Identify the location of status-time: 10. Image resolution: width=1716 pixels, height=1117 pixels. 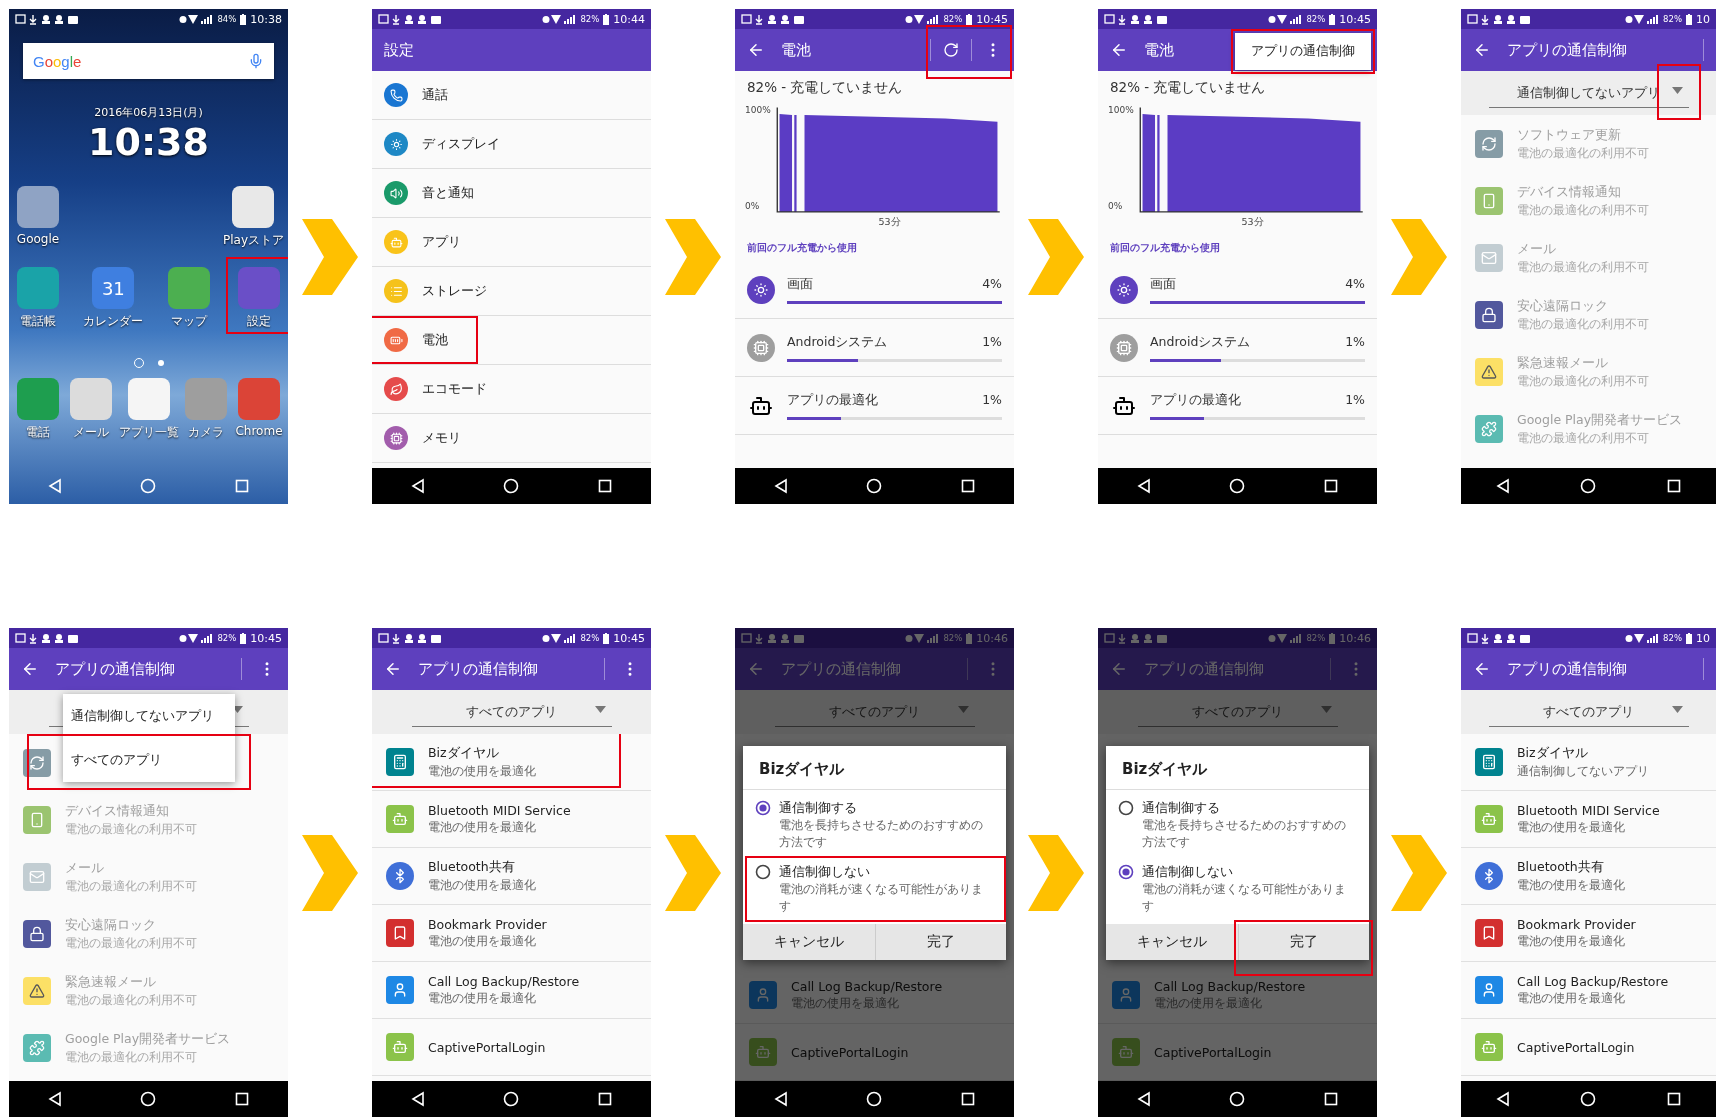
(1703, 638).